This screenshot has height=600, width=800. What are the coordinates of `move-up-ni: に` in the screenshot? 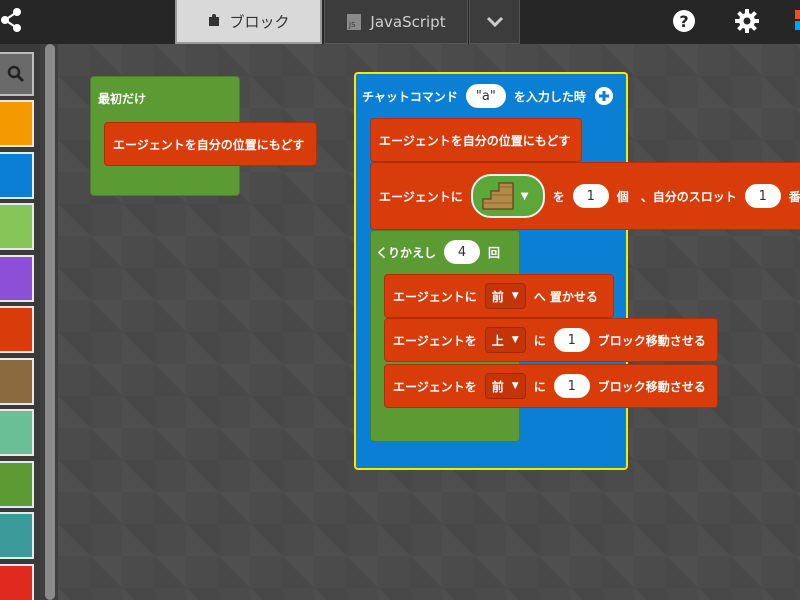 It's located at (539, 340).